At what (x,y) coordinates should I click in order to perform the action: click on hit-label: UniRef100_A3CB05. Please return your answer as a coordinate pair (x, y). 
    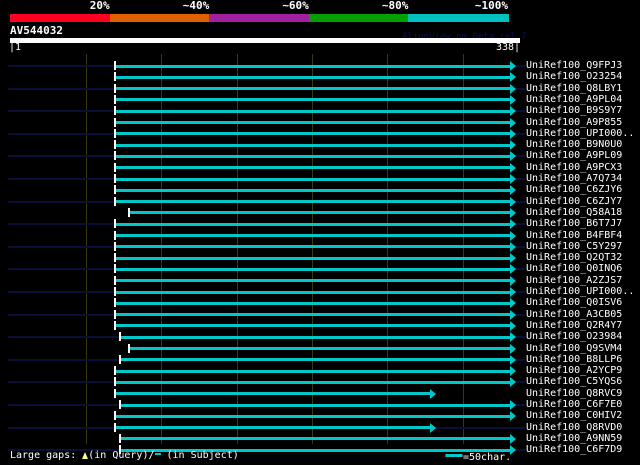
    Looking at the image, I should click on (574, 314).